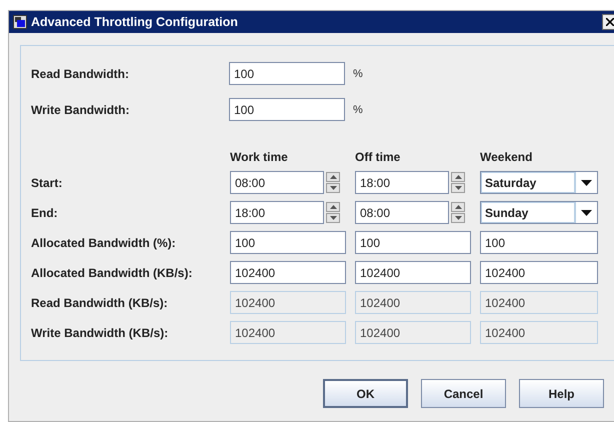 This screenshot has width=614, height=422. What do you see at coordinates (507, 157) in the screenshot?
I see `column-header: Weekend` at bounding box center [507, 157].